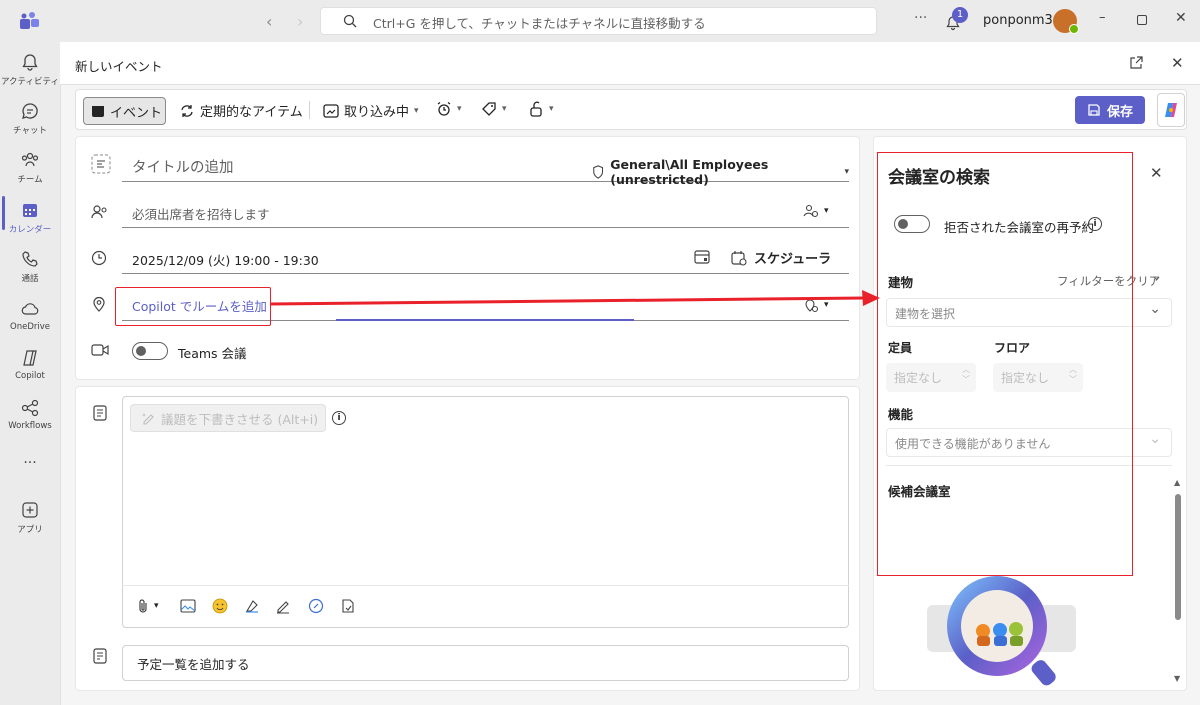 Image resolution: width=1200 pixels, height=705 pixels. What do you see at coordinates (1142, 20) in the screenshot?
I see `restore-icon` at bounding box center [1142, 20].